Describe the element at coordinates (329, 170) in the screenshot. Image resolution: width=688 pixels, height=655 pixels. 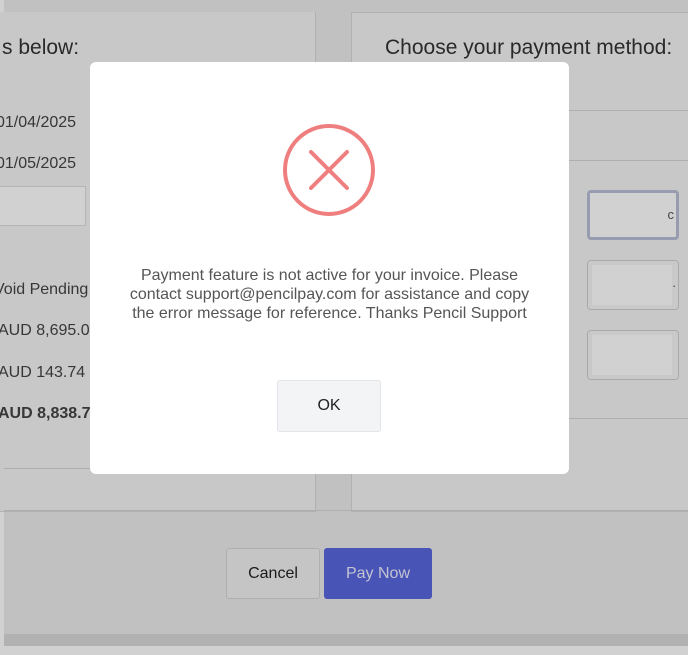
I see `error-x-circle-icon` at that location.